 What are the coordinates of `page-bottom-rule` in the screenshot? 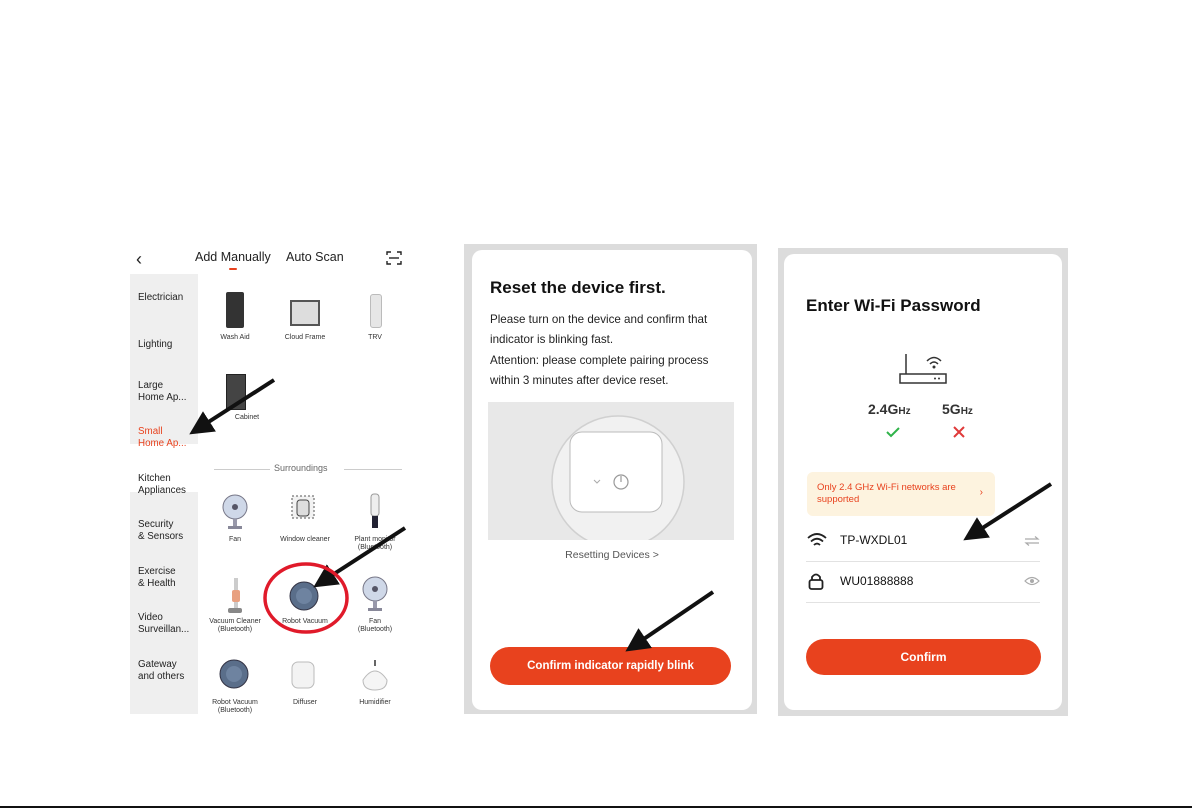 It's located at (596, 807).